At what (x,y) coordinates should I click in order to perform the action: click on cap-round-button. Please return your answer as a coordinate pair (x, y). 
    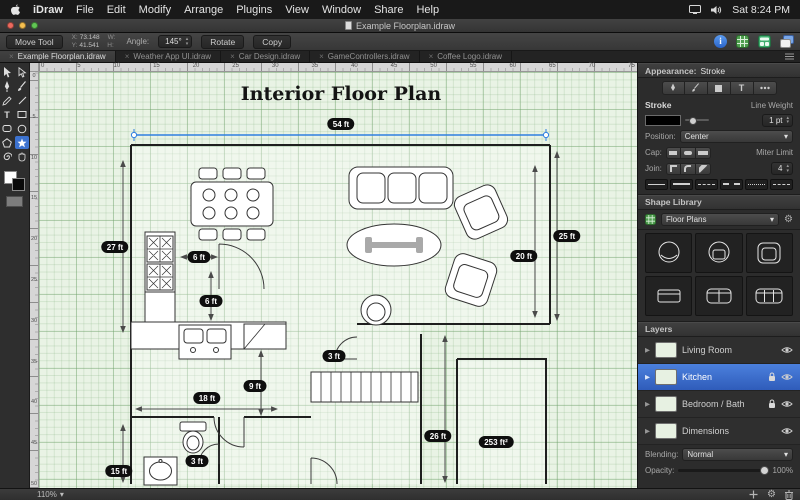
    Looking at the image, I should click on (688, 152).